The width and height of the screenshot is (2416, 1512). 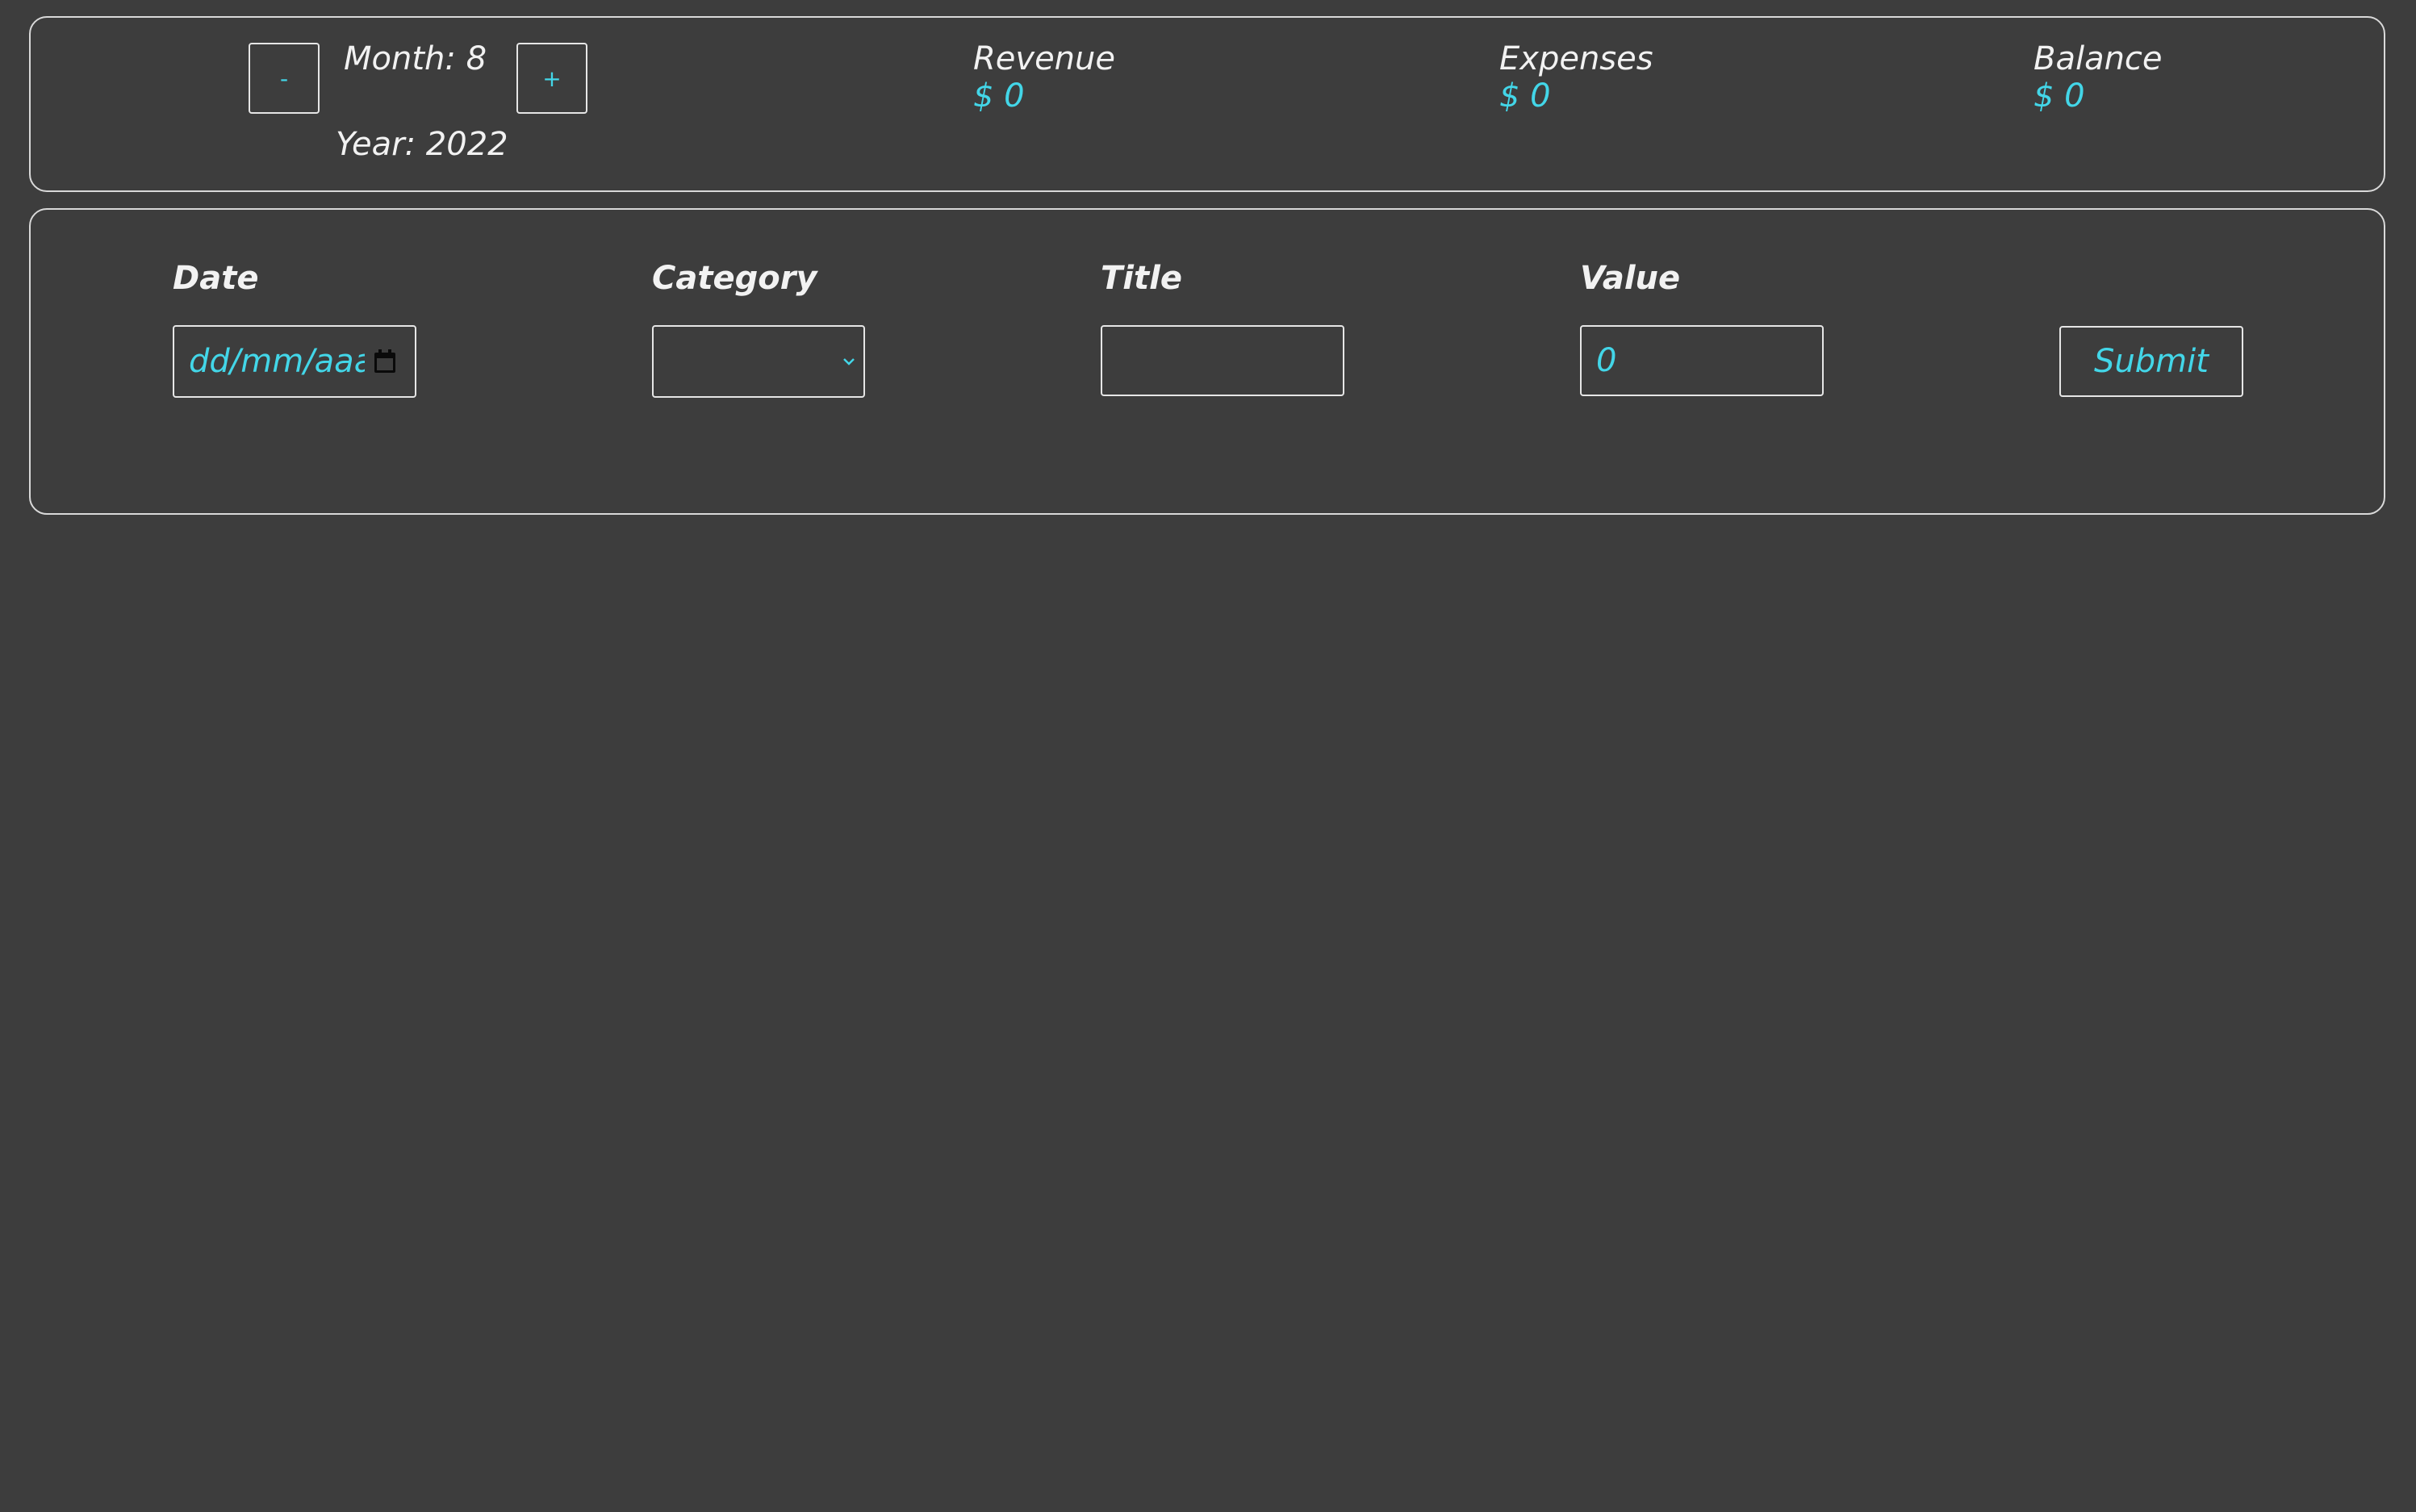 What do you see at coordinates (1525, 96) in the screenshot?
I see `expenses-value: $ 0` at bounding box center [1525, 96].